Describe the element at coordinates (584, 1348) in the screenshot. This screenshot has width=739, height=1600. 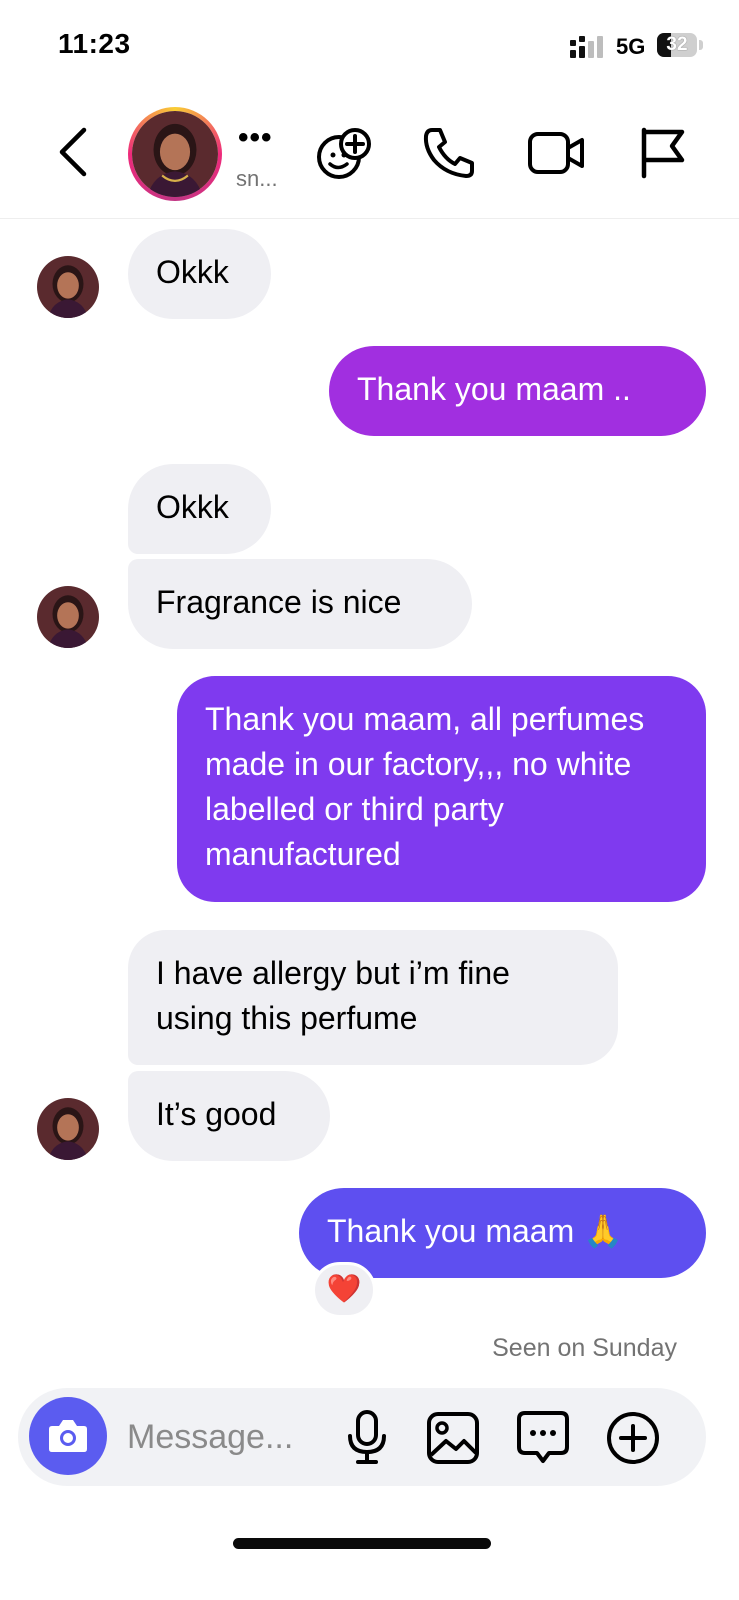
I see `seen-status: Seen on Sunday` at that location.